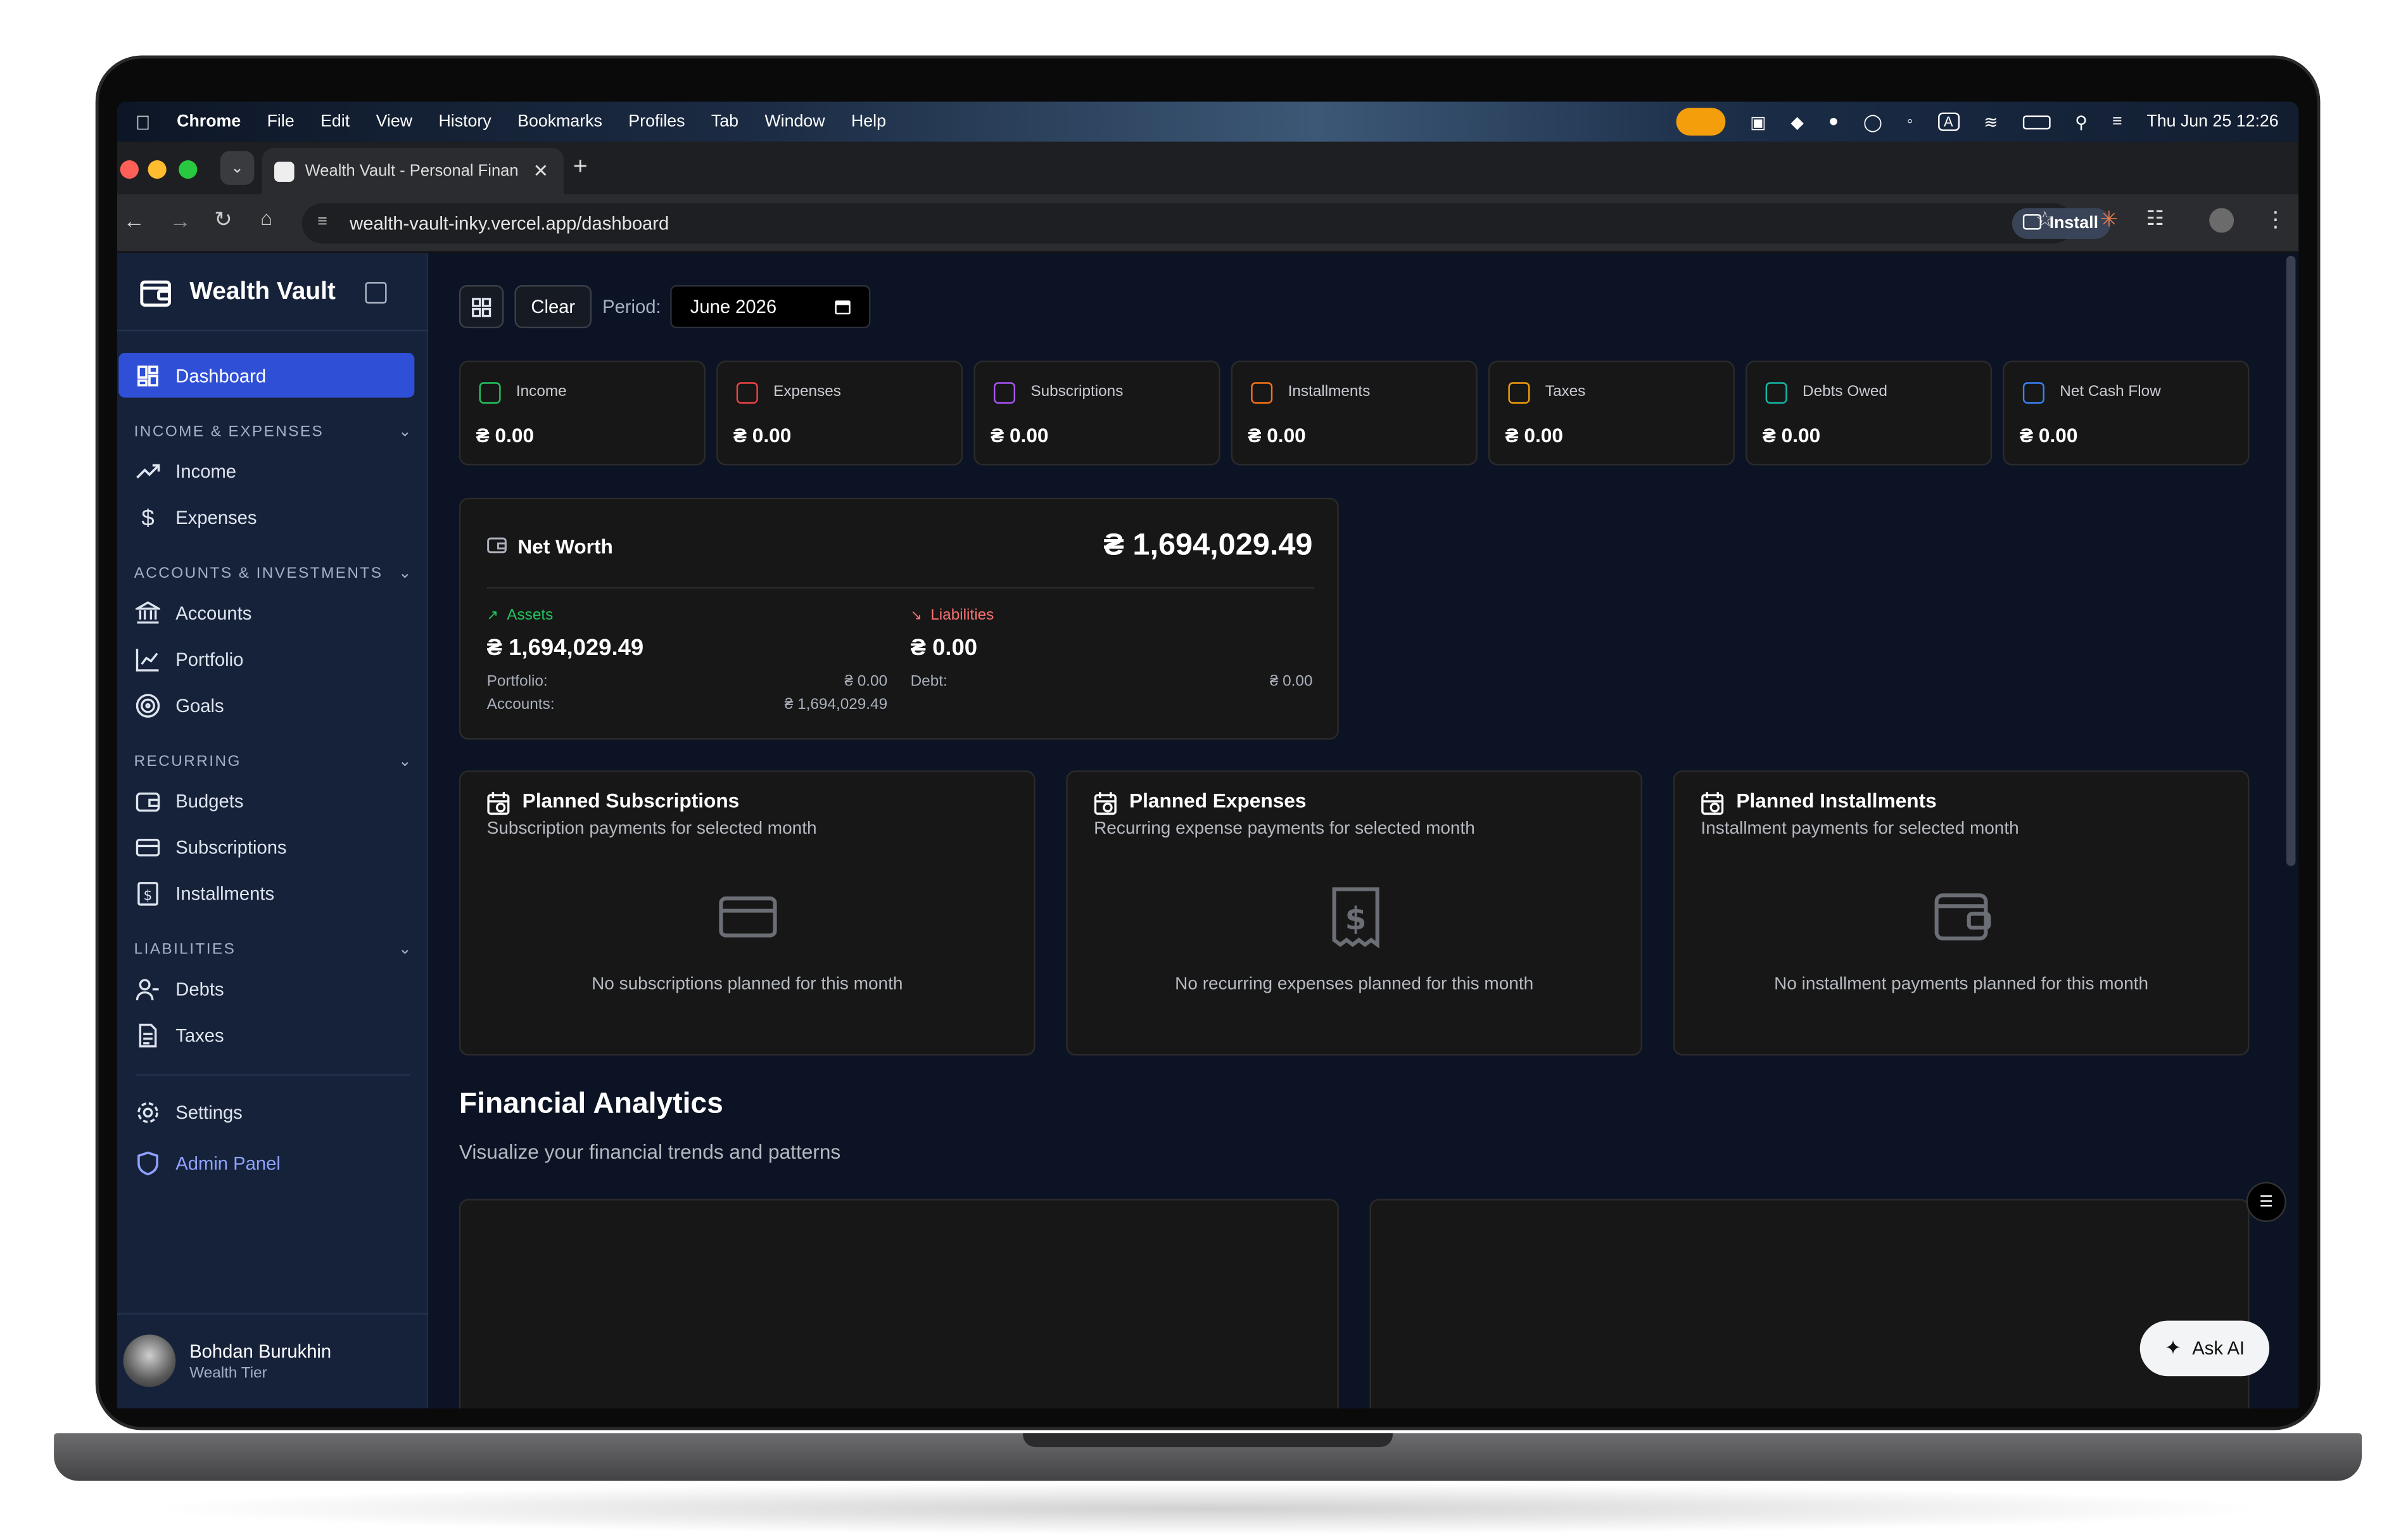 Image resolution: width=2408 pixels, height=1535 pixels. I want to click on menu-edit: Edit, so click(335, 122).